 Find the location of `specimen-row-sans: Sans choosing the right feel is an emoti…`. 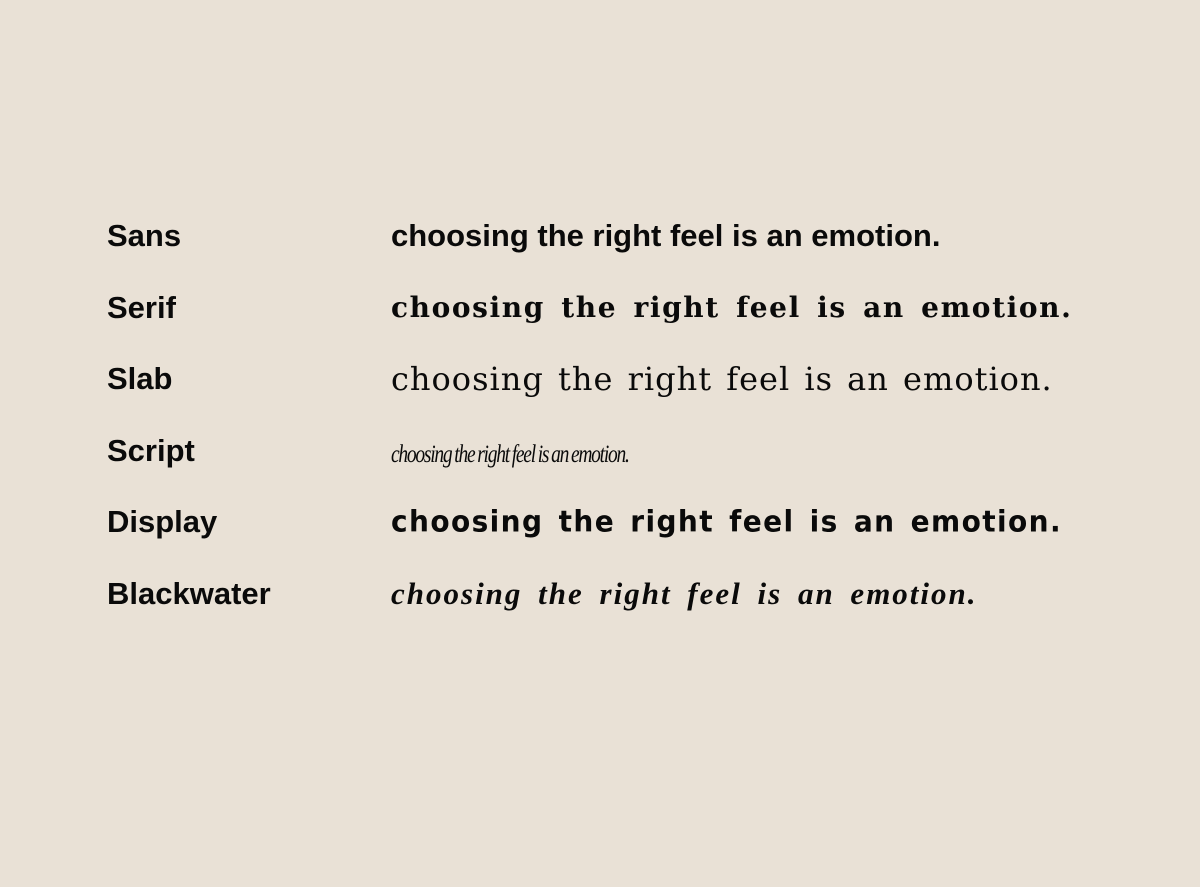

specimen-row-sans: Sans choosing the right feel is an emoti… is located at coordinates (600, 246).